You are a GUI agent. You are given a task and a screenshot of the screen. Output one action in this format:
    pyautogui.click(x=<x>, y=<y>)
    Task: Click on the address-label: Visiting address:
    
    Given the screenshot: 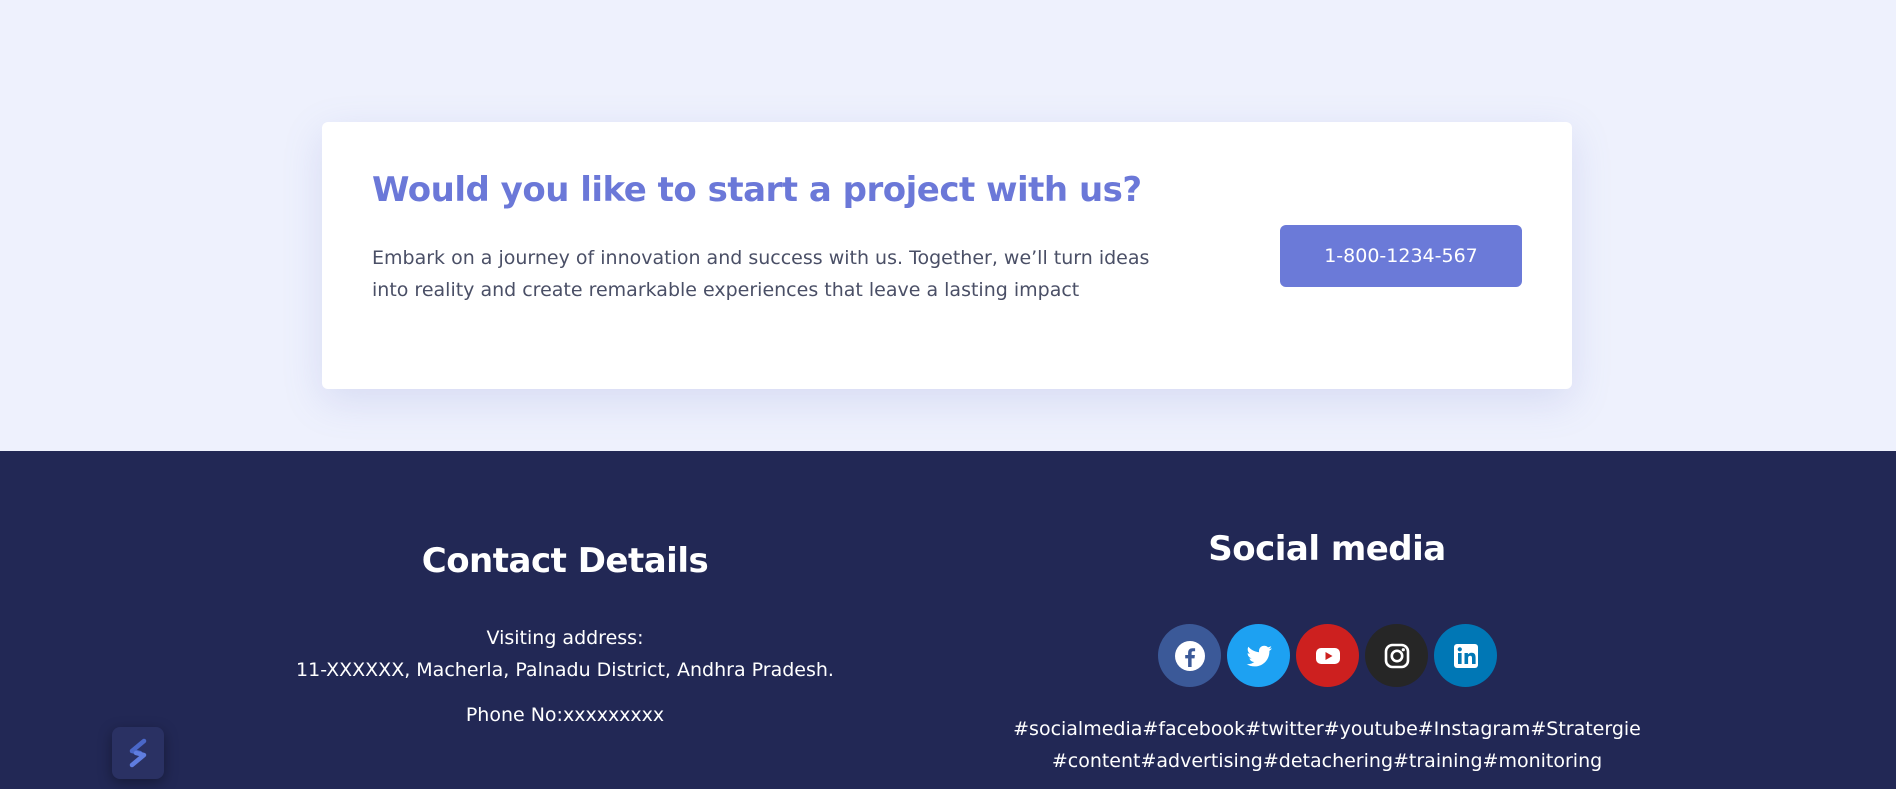 What is the action you would take?
    pyautogui.click(x=565, y=638)
    